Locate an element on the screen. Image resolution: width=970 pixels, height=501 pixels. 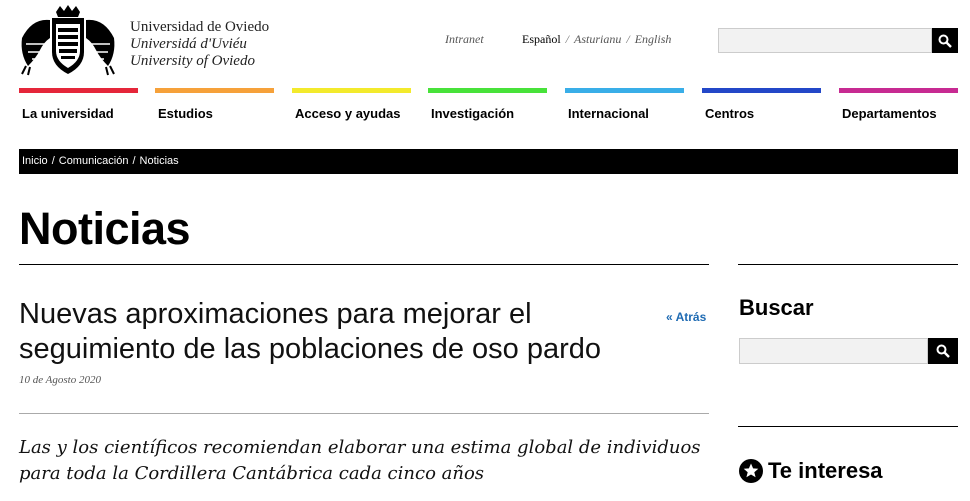
nav-item-investigacion: Investigación is located at coordinates (487, 108).